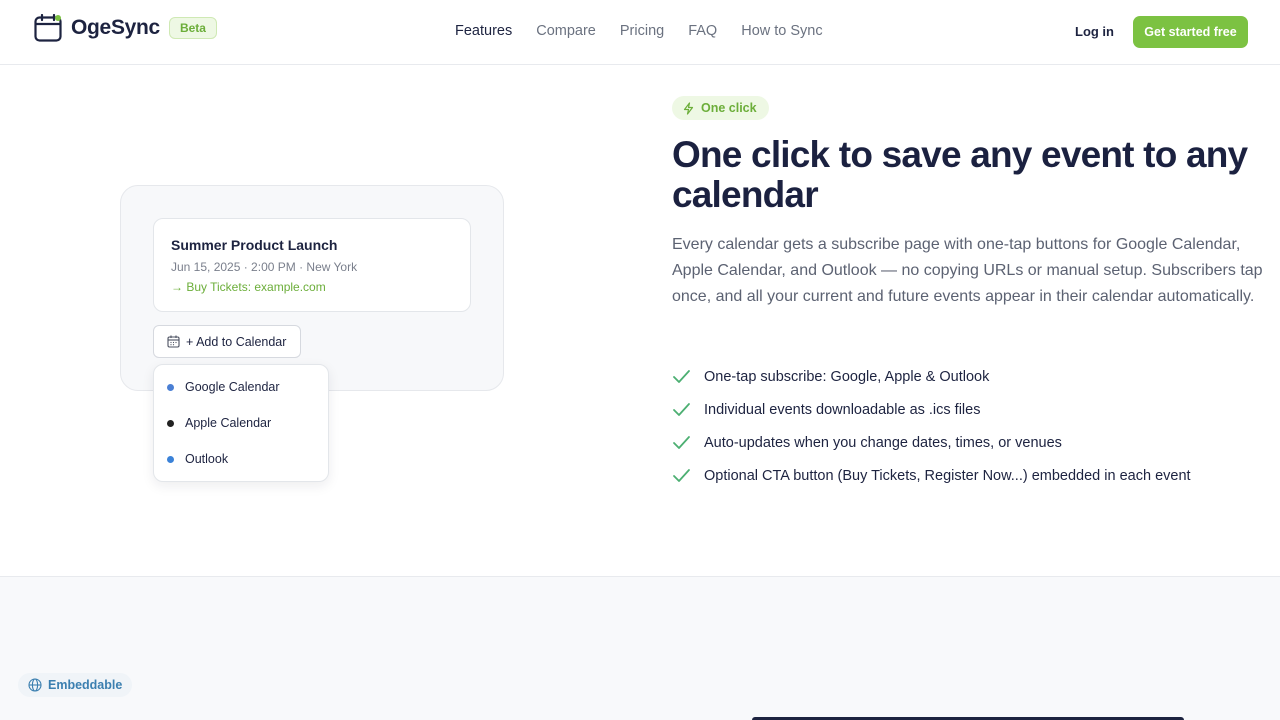  I want to click on calendar-options-dropdown: Google Calendar Apple Calendar Outlook, so click(241, 423).